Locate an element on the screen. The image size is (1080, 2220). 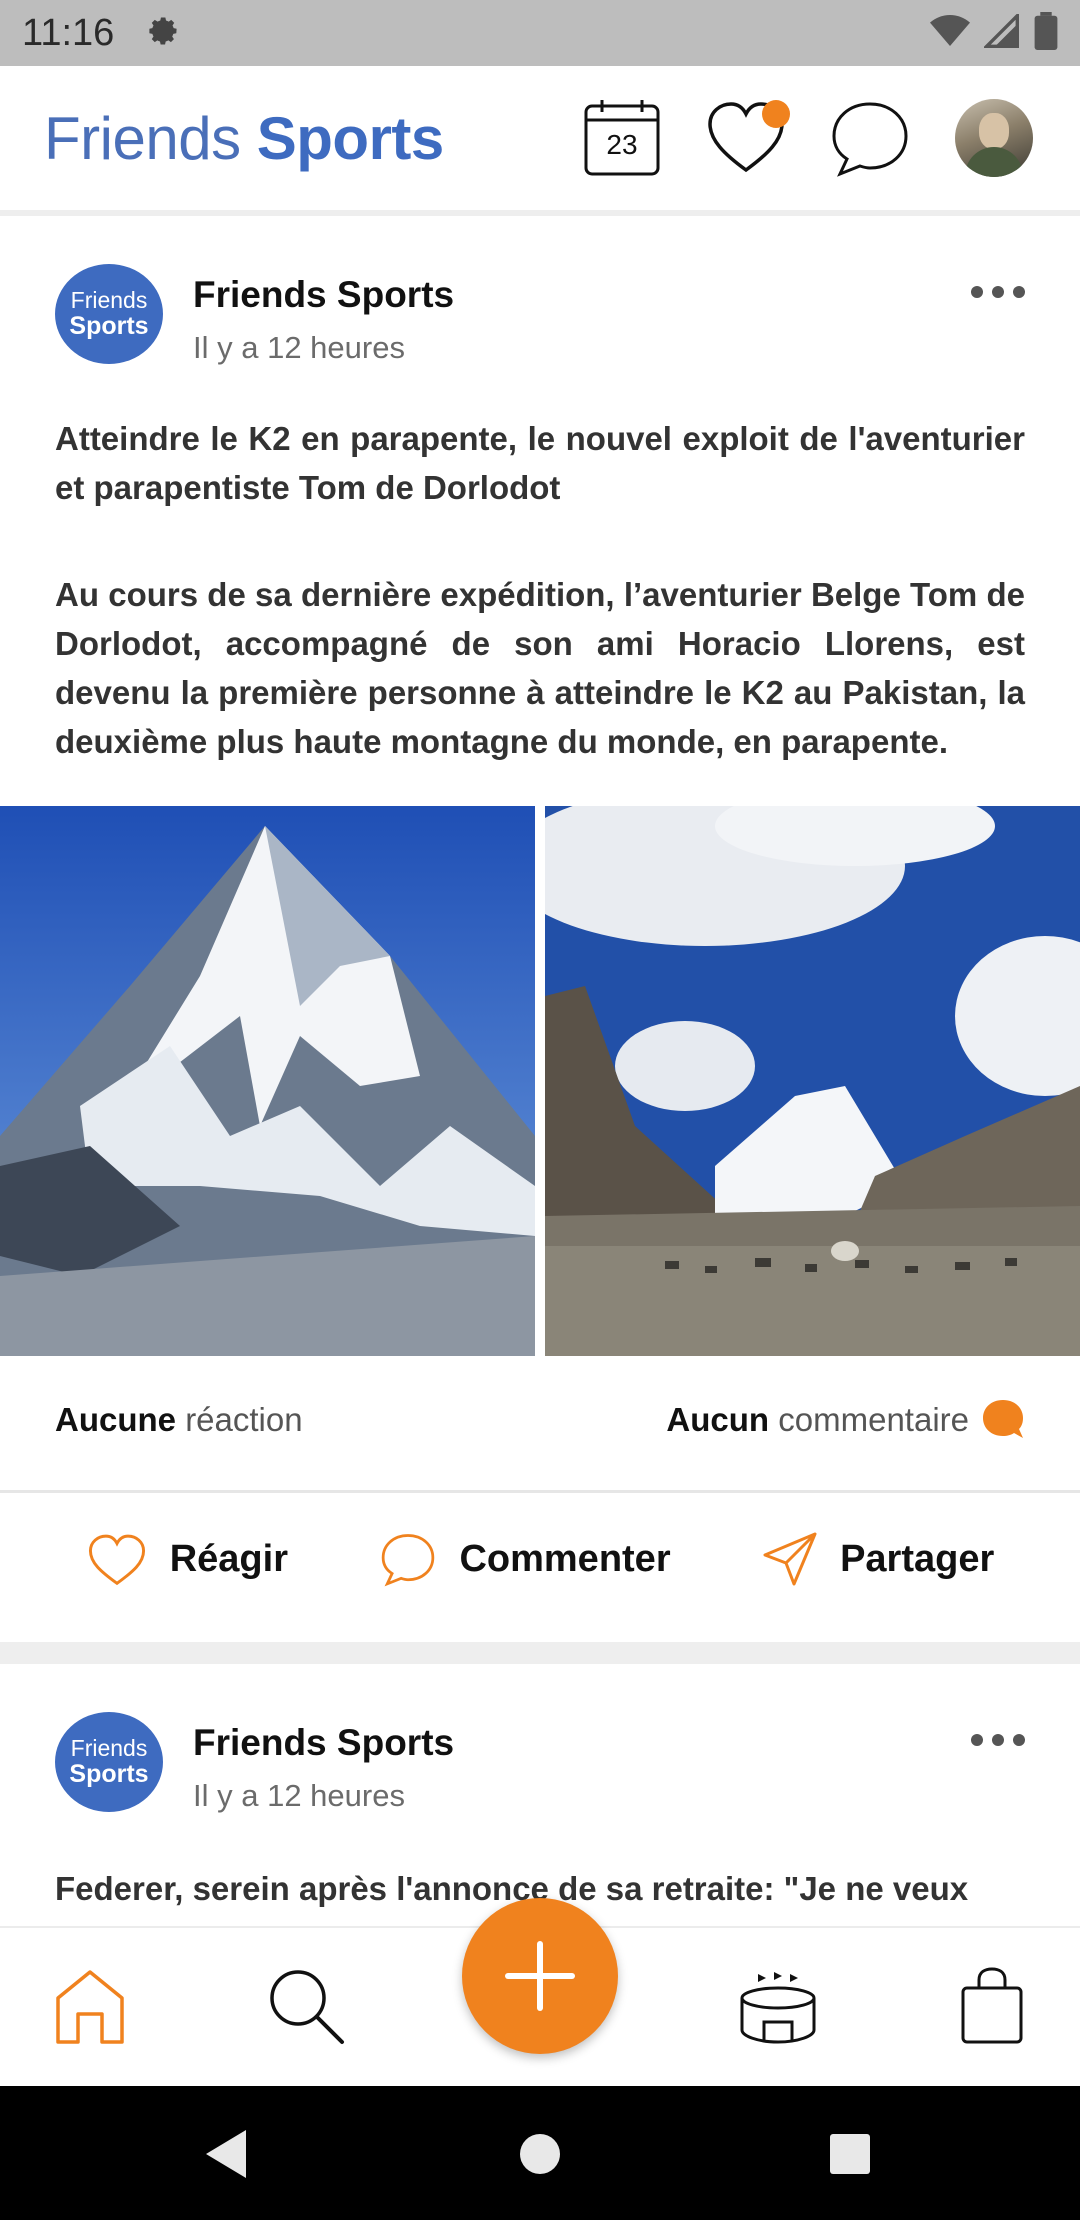
home-circle-icon is located at coordinates (540, 2154).